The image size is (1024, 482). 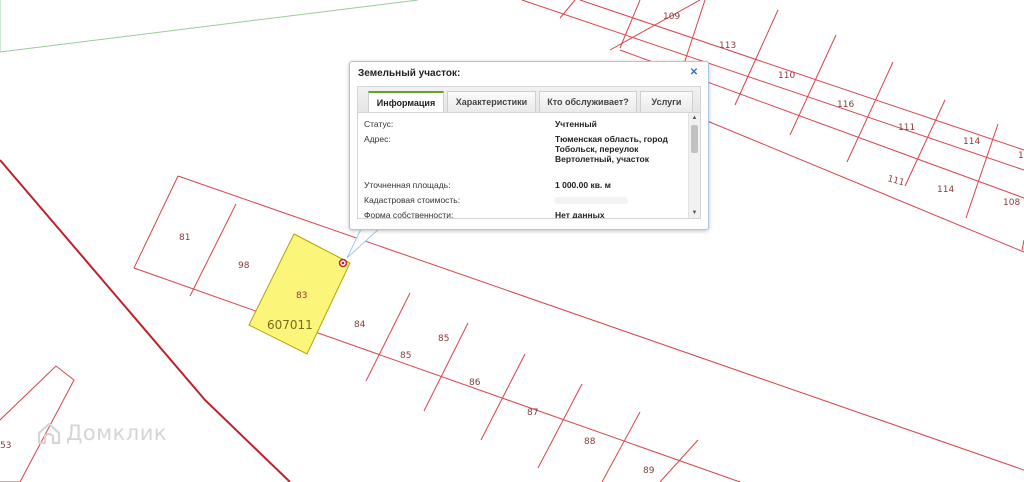 What do you see at coordinates (694, 165) in the screenshot?
I see `content-scrollbar: ▲ ▼` at bounding box center [694, 165].